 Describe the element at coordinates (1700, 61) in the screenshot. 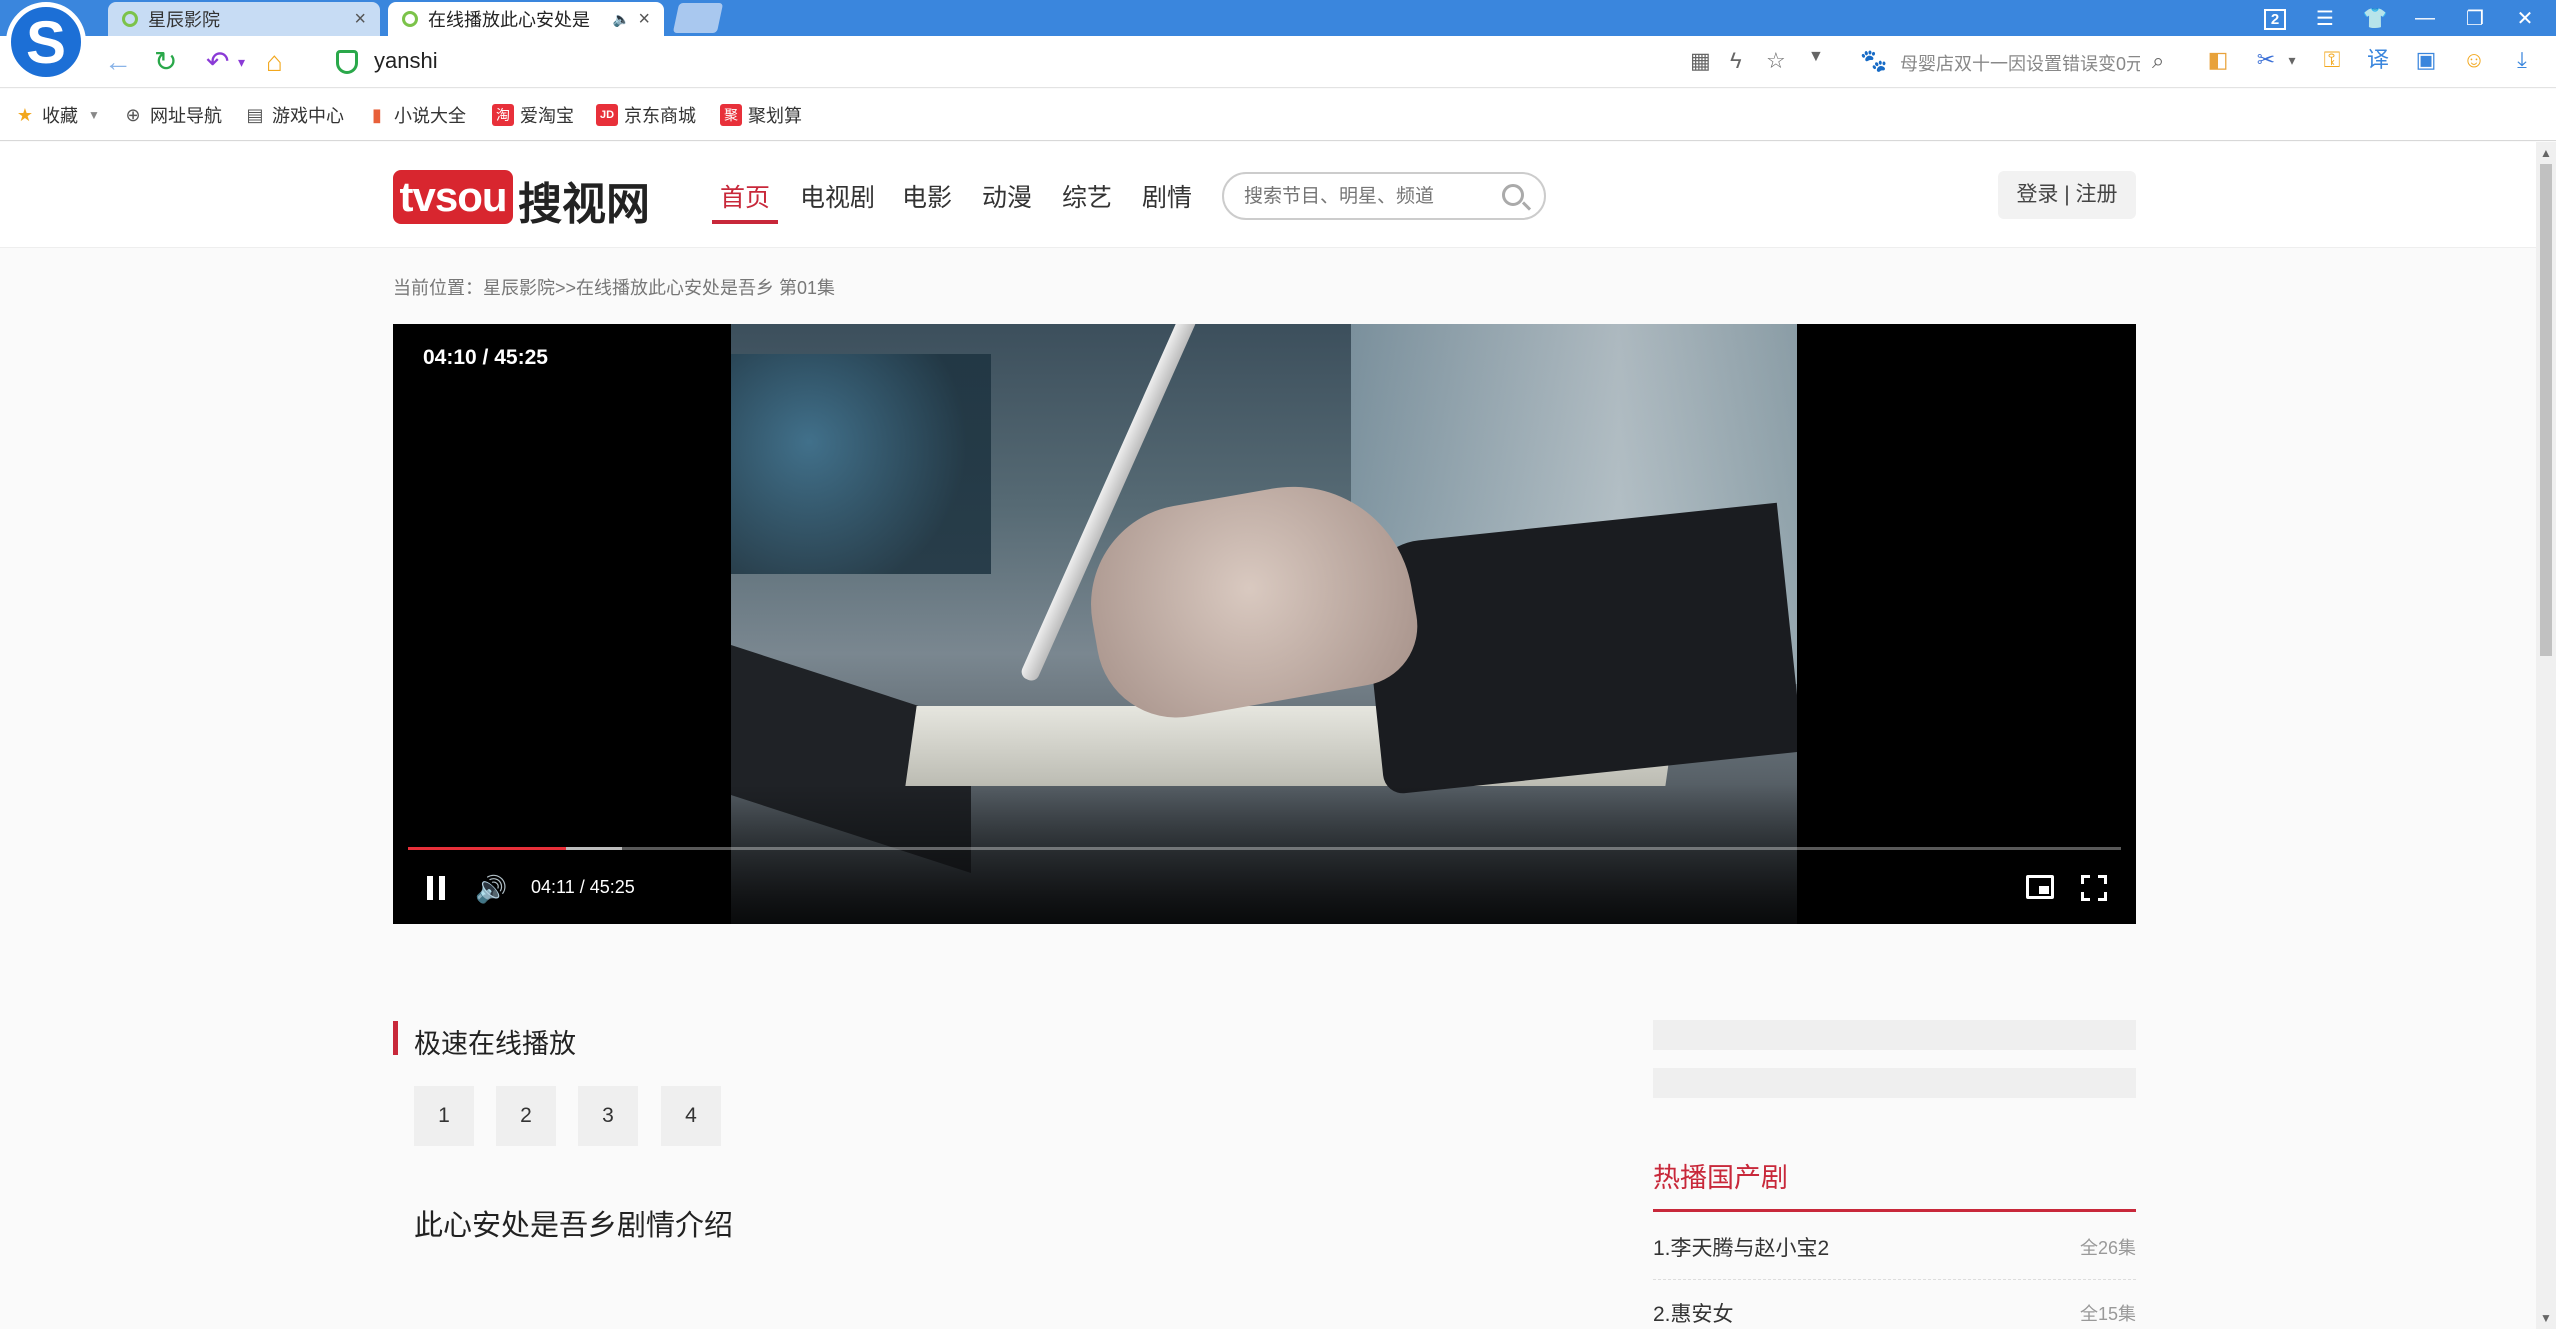

I see `qr-code-icon: ▦` at that location.